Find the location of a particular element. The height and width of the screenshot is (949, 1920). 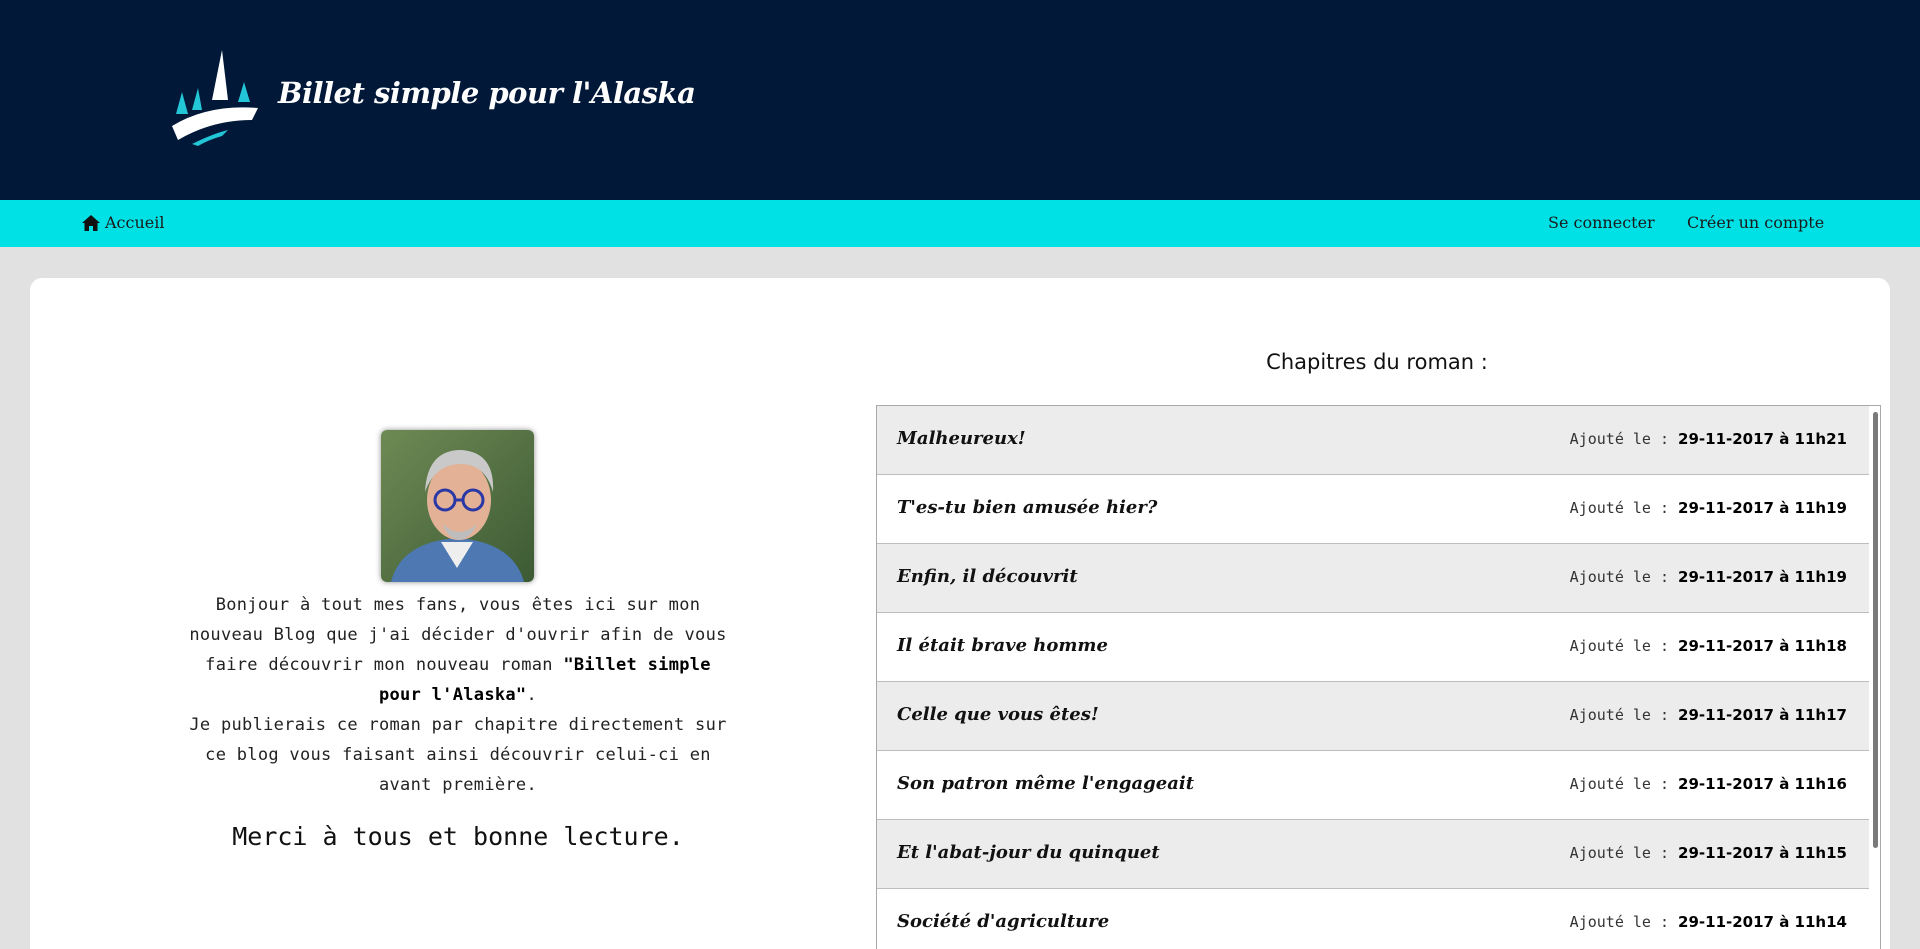

home-icon is located at coordinates (91, 222).